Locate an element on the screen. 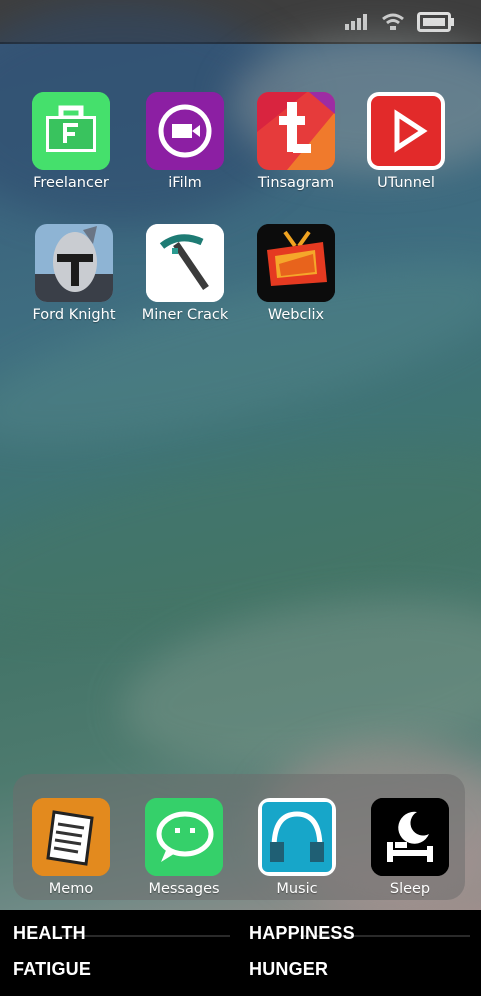 This screenshot has width=481, height=996. app-label: Music is located at coordinates (297, 889).